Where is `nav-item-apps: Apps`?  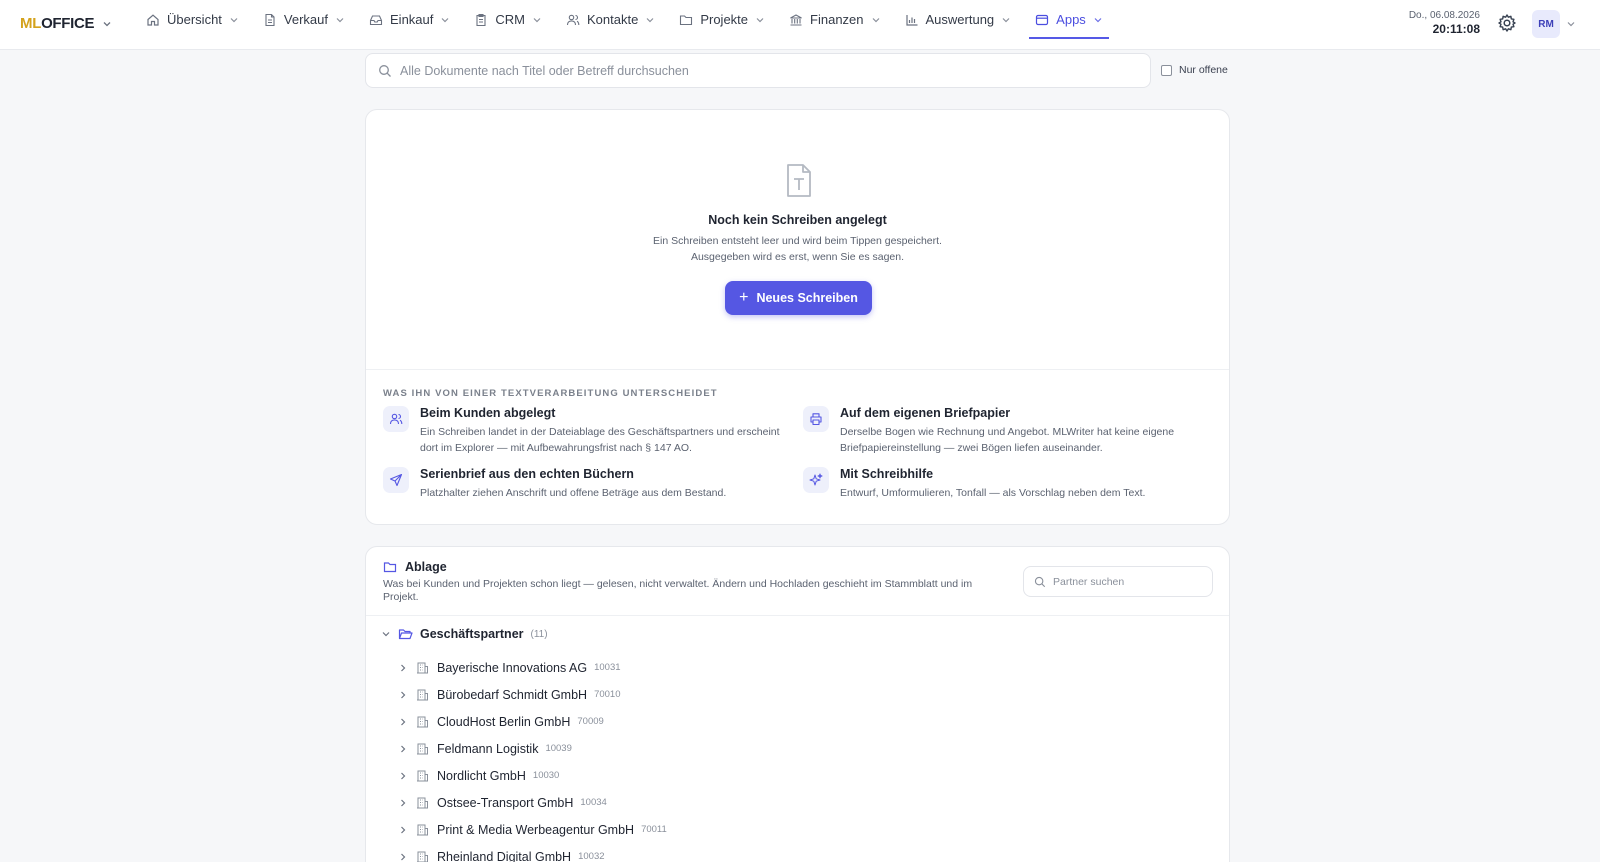
nav-item-apps: Apps is located at coordinates (1069, 19).